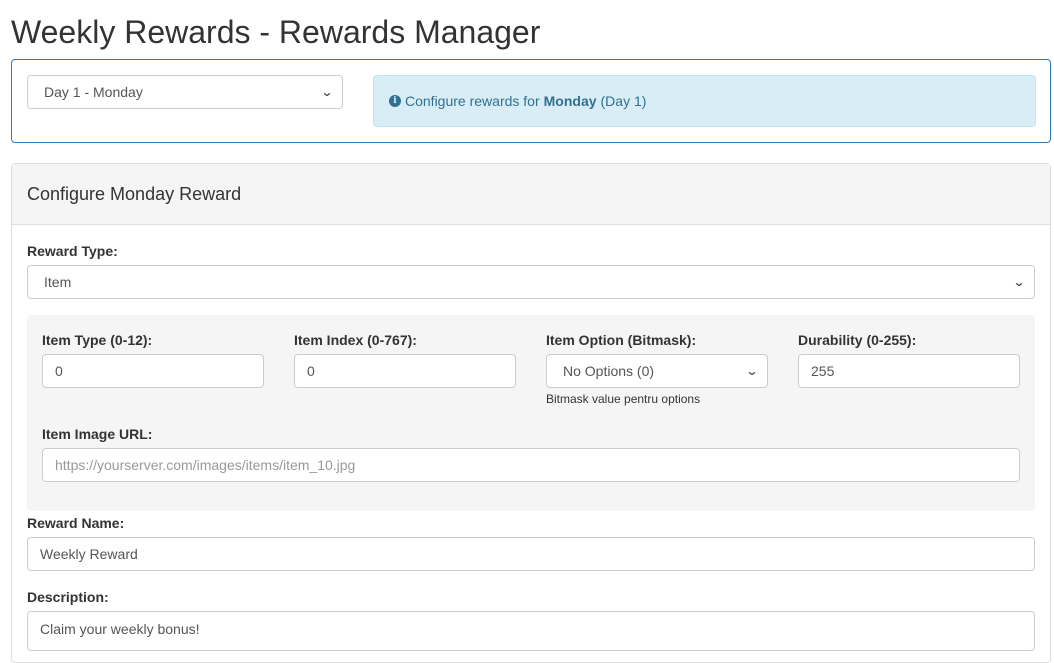 The image size is (1054, 663). Describe the element at coordinates (531, 631) in the screenshot. I see `description-textarea: Claim your weekly bonus!` at that location.